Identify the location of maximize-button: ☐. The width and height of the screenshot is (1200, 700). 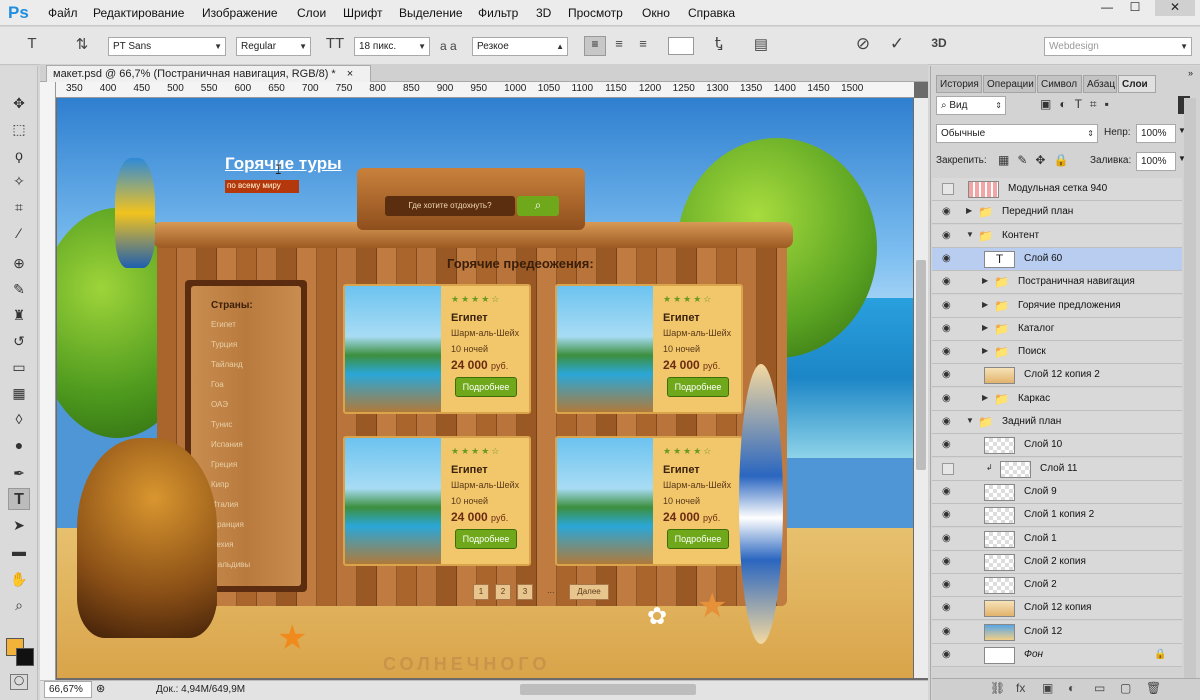
(1135, 8).